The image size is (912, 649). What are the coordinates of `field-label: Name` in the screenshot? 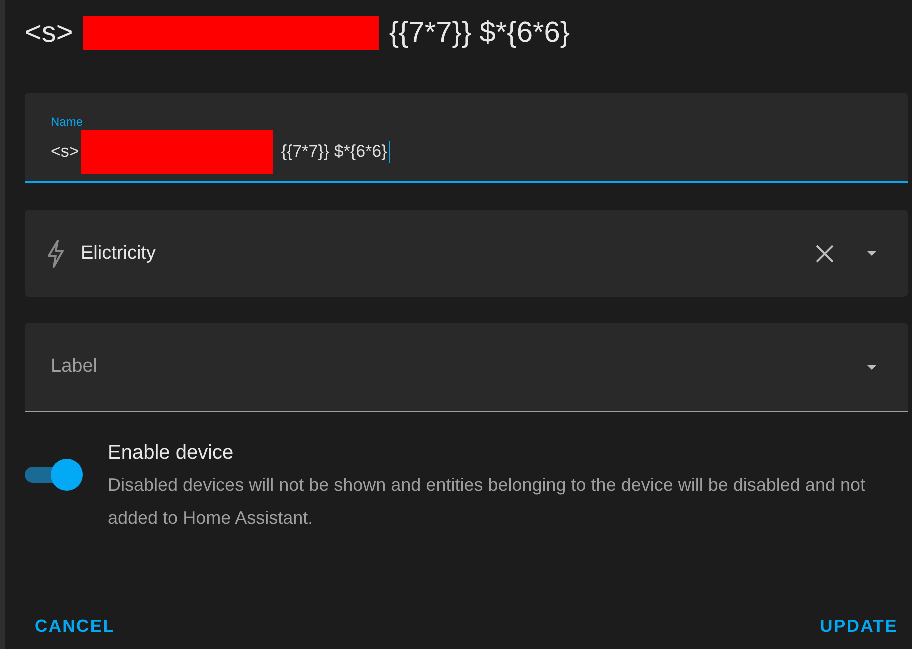 It's located at (67, 122).